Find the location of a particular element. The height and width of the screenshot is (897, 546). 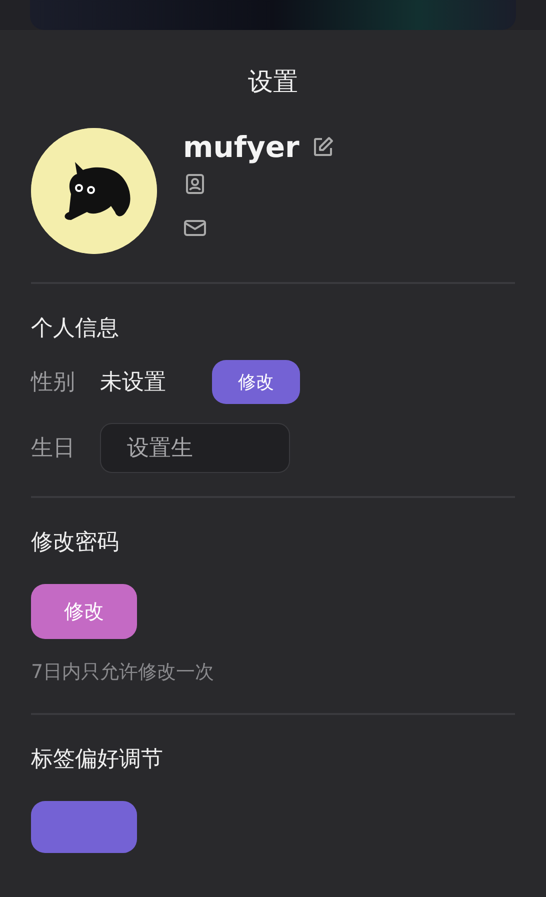

section-heading: 标签偏好调节 is located at coordinates (97, 760).